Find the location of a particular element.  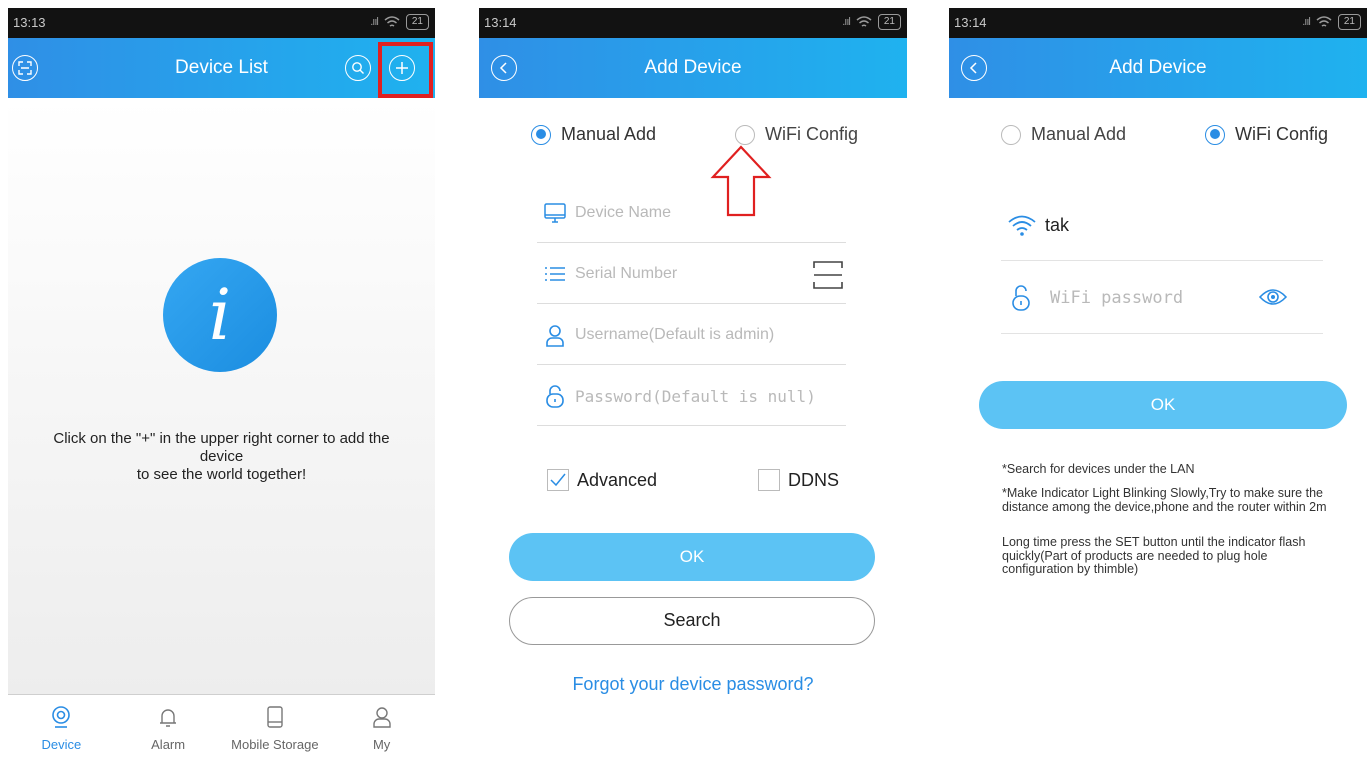

wifi-network-row: tak is located at coordinates (1162, 234).